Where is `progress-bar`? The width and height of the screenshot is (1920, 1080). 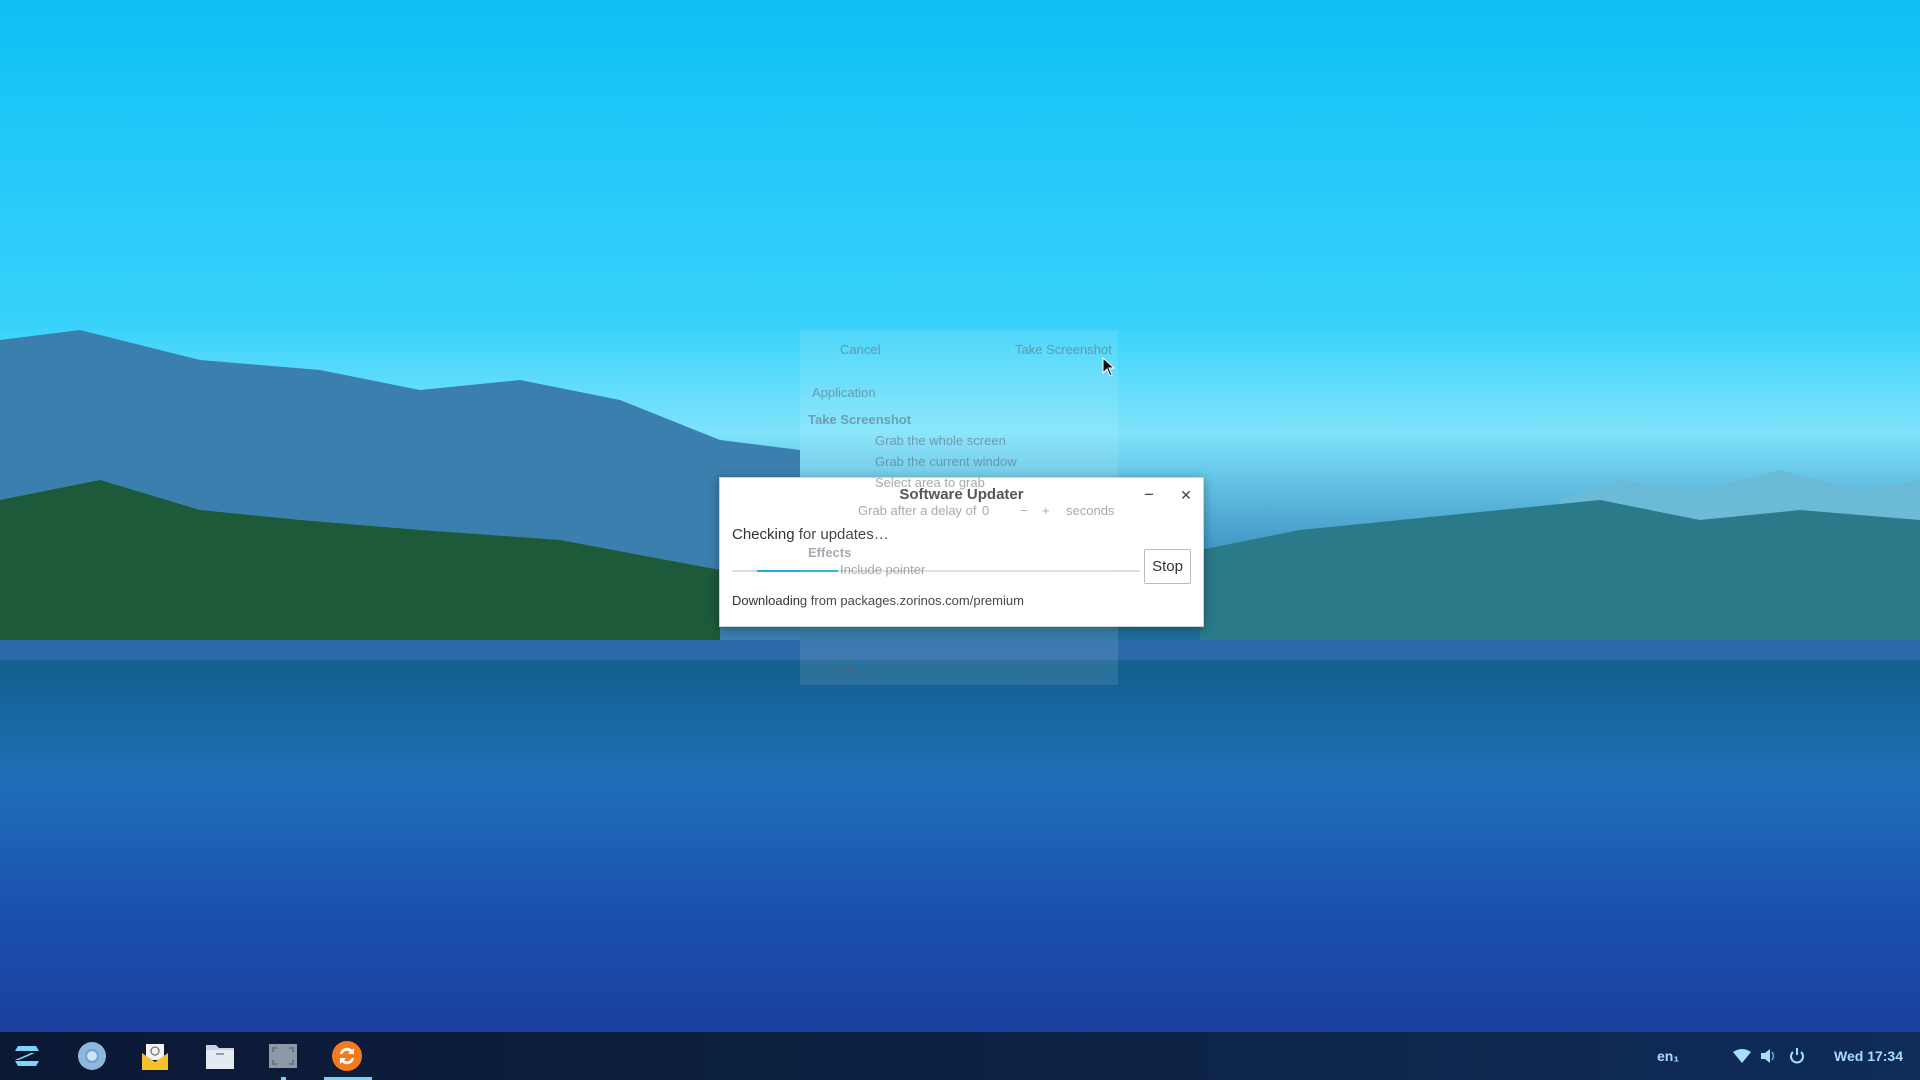
progress-bar is located at coordinates (936, 571).